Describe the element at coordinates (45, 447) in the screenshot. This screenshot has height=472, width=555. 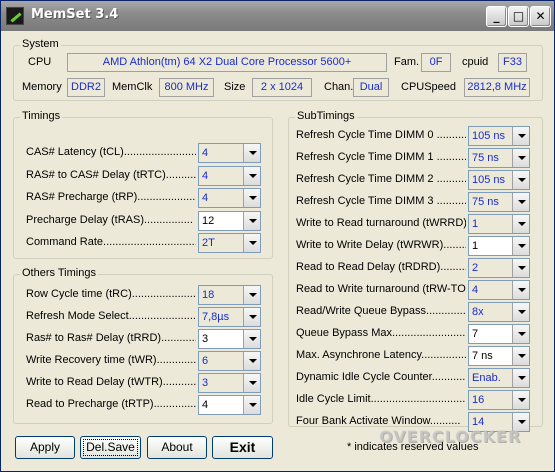
I see `apply-button: Apply` at that location.